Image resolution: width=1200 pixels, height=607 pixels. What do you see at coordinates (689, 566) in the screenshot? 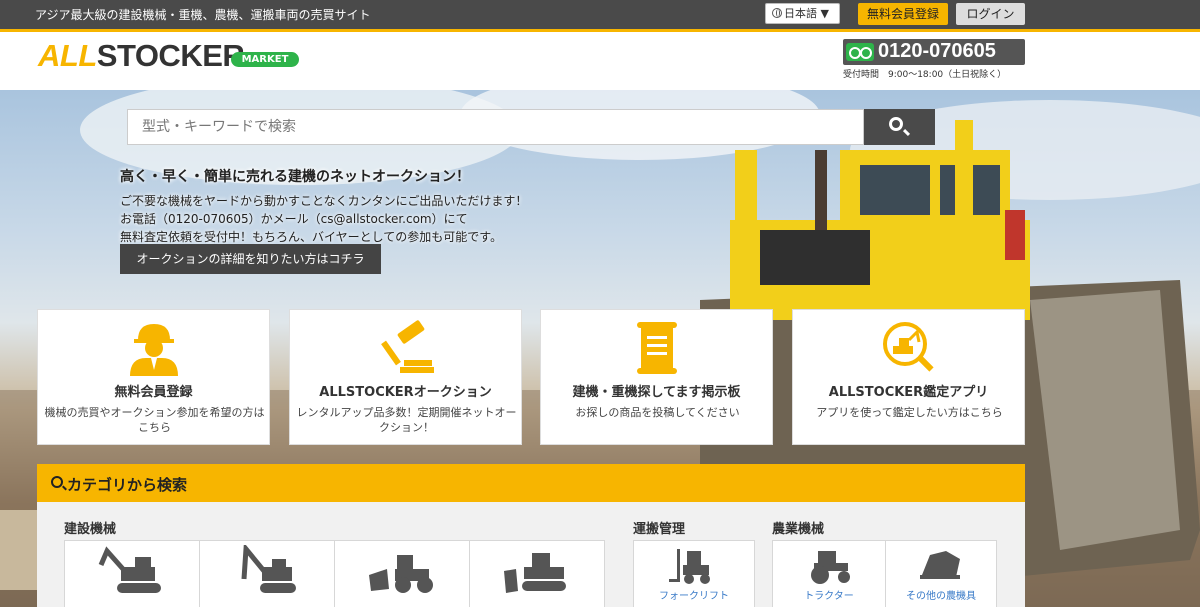
I see `forklift-icon` at bounding box center [689, 566].